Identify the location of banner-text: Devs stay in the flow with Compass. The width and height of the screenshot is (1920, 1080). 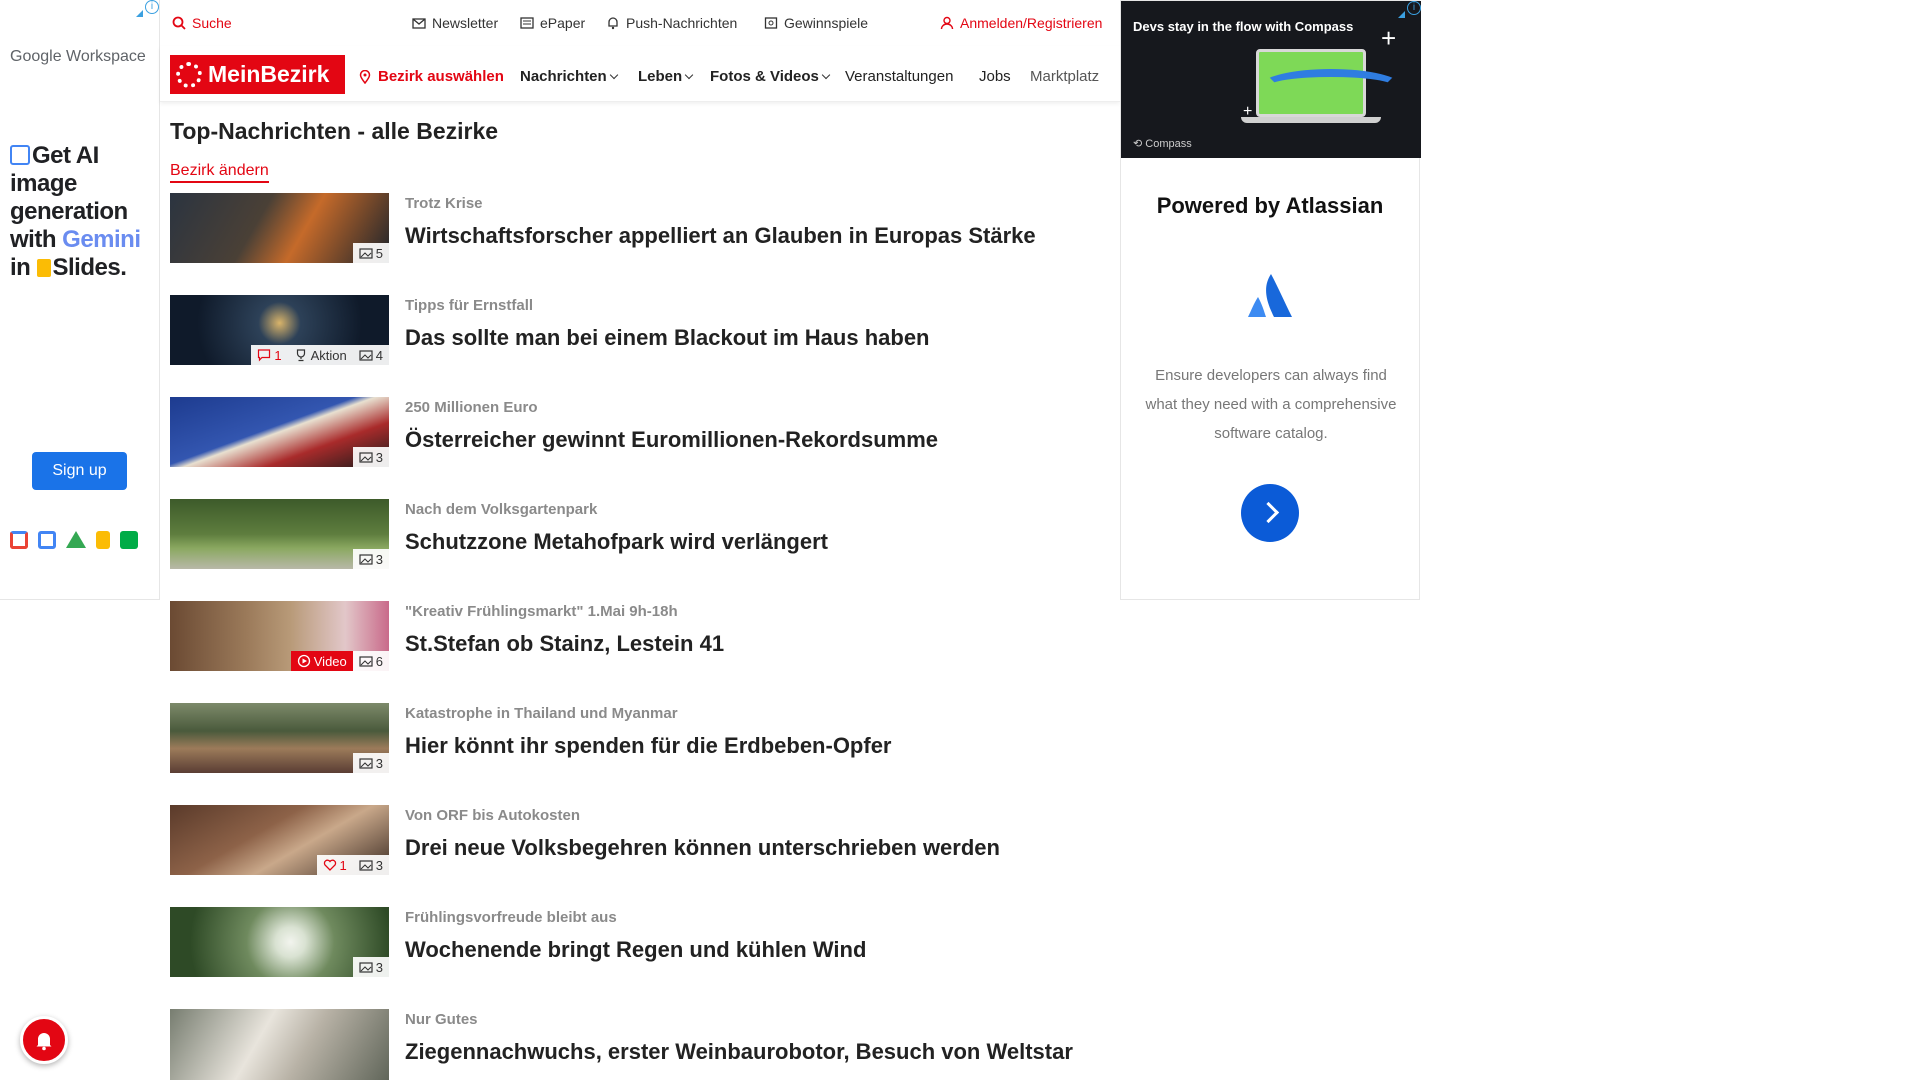
(1243, 26).